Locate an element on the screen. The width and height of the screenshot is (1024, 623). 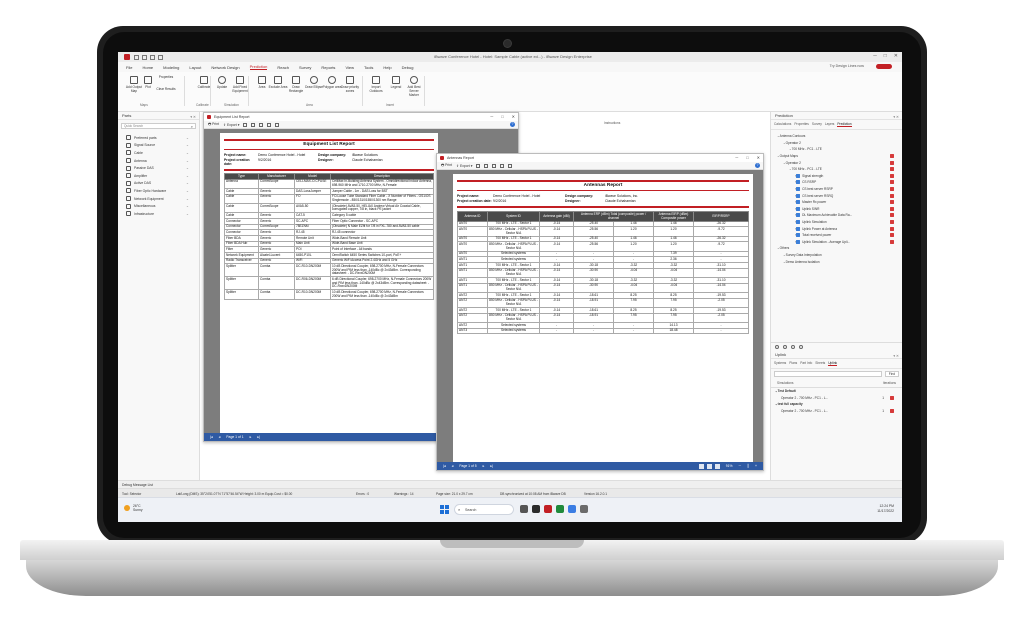
uplink-search-input is located at coordinates (828, 374).